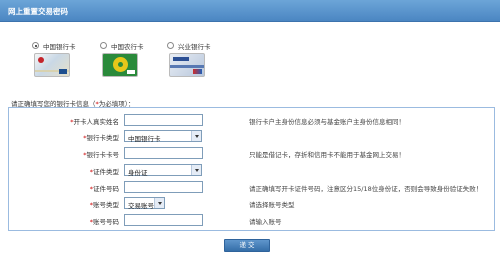 This screenshot has width=500, height=259. What do you see at coordinates (38, 11) in the screenshot?
I see `page-title: 网上重置交易密码` at bounding box center [38, 11].